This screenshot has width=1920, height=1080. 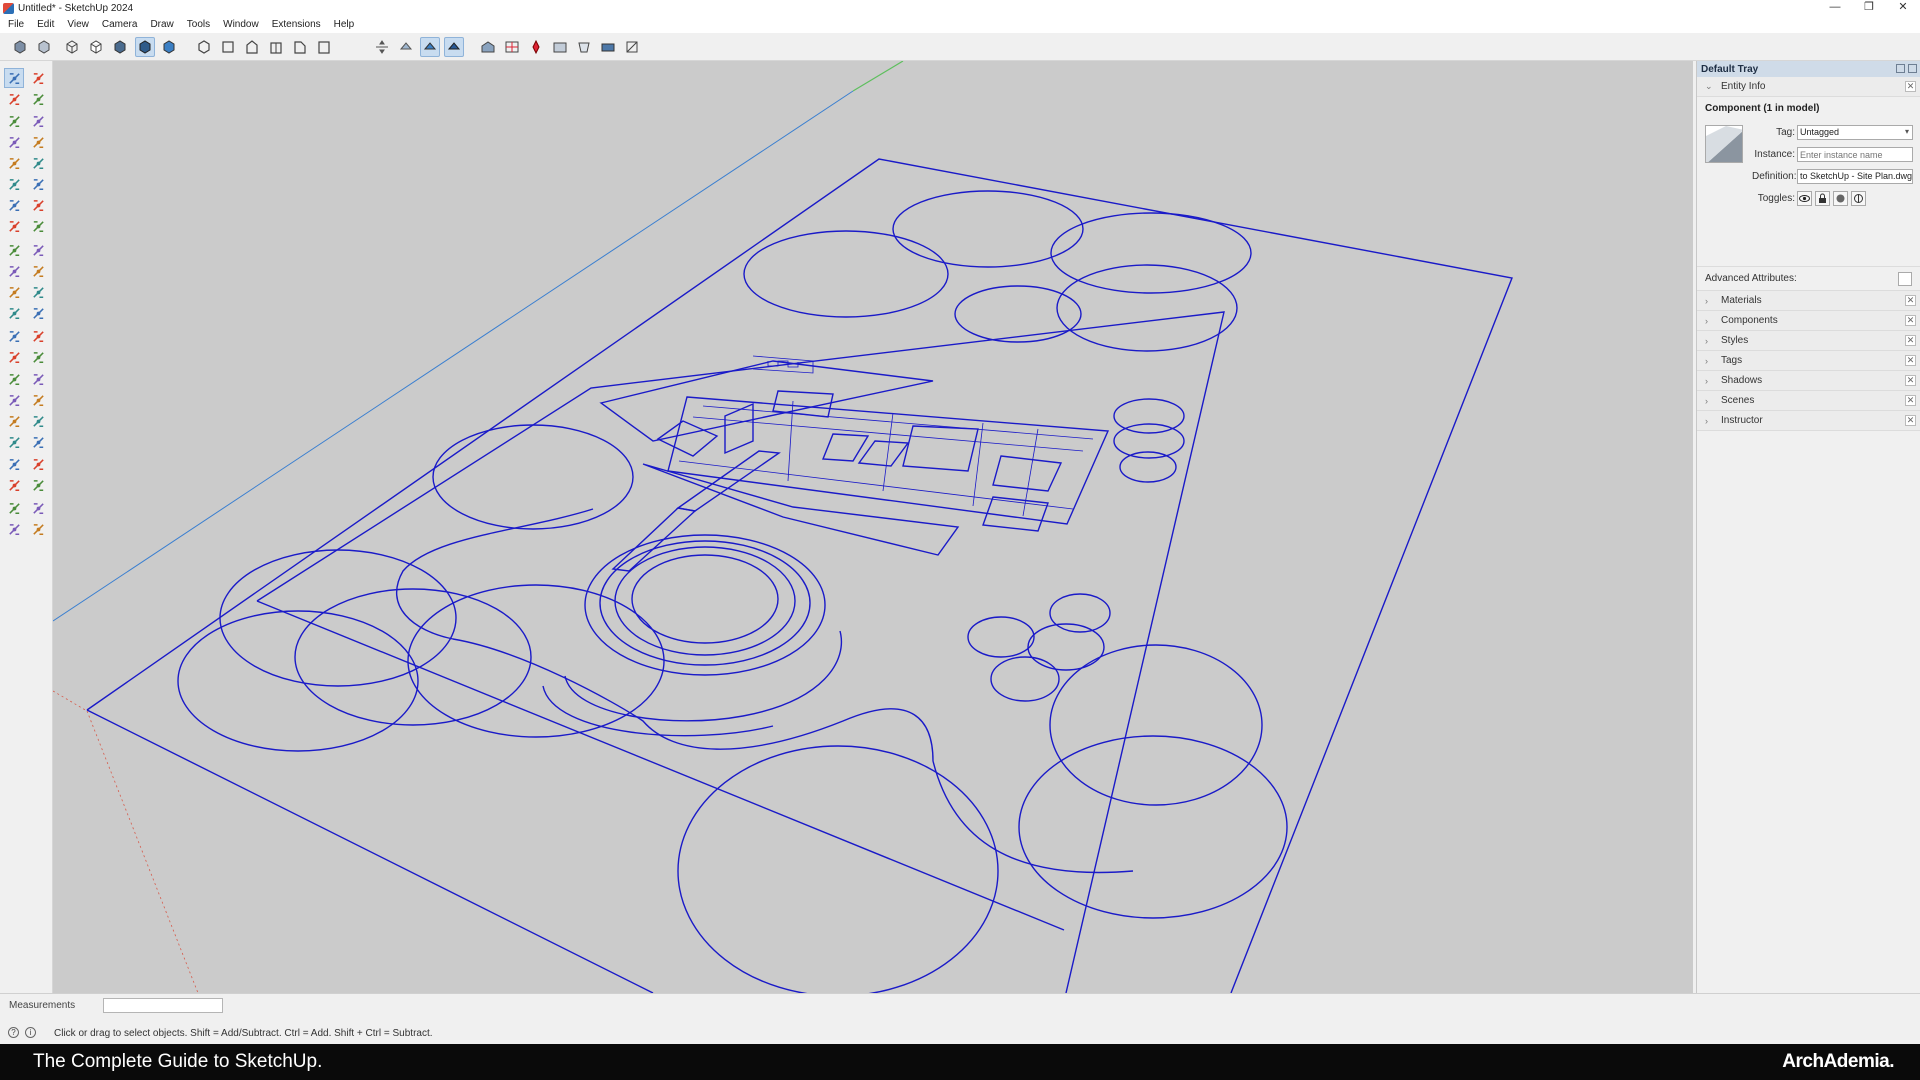 I want to click on pan-tool-icon, so click(x=38, y=400).